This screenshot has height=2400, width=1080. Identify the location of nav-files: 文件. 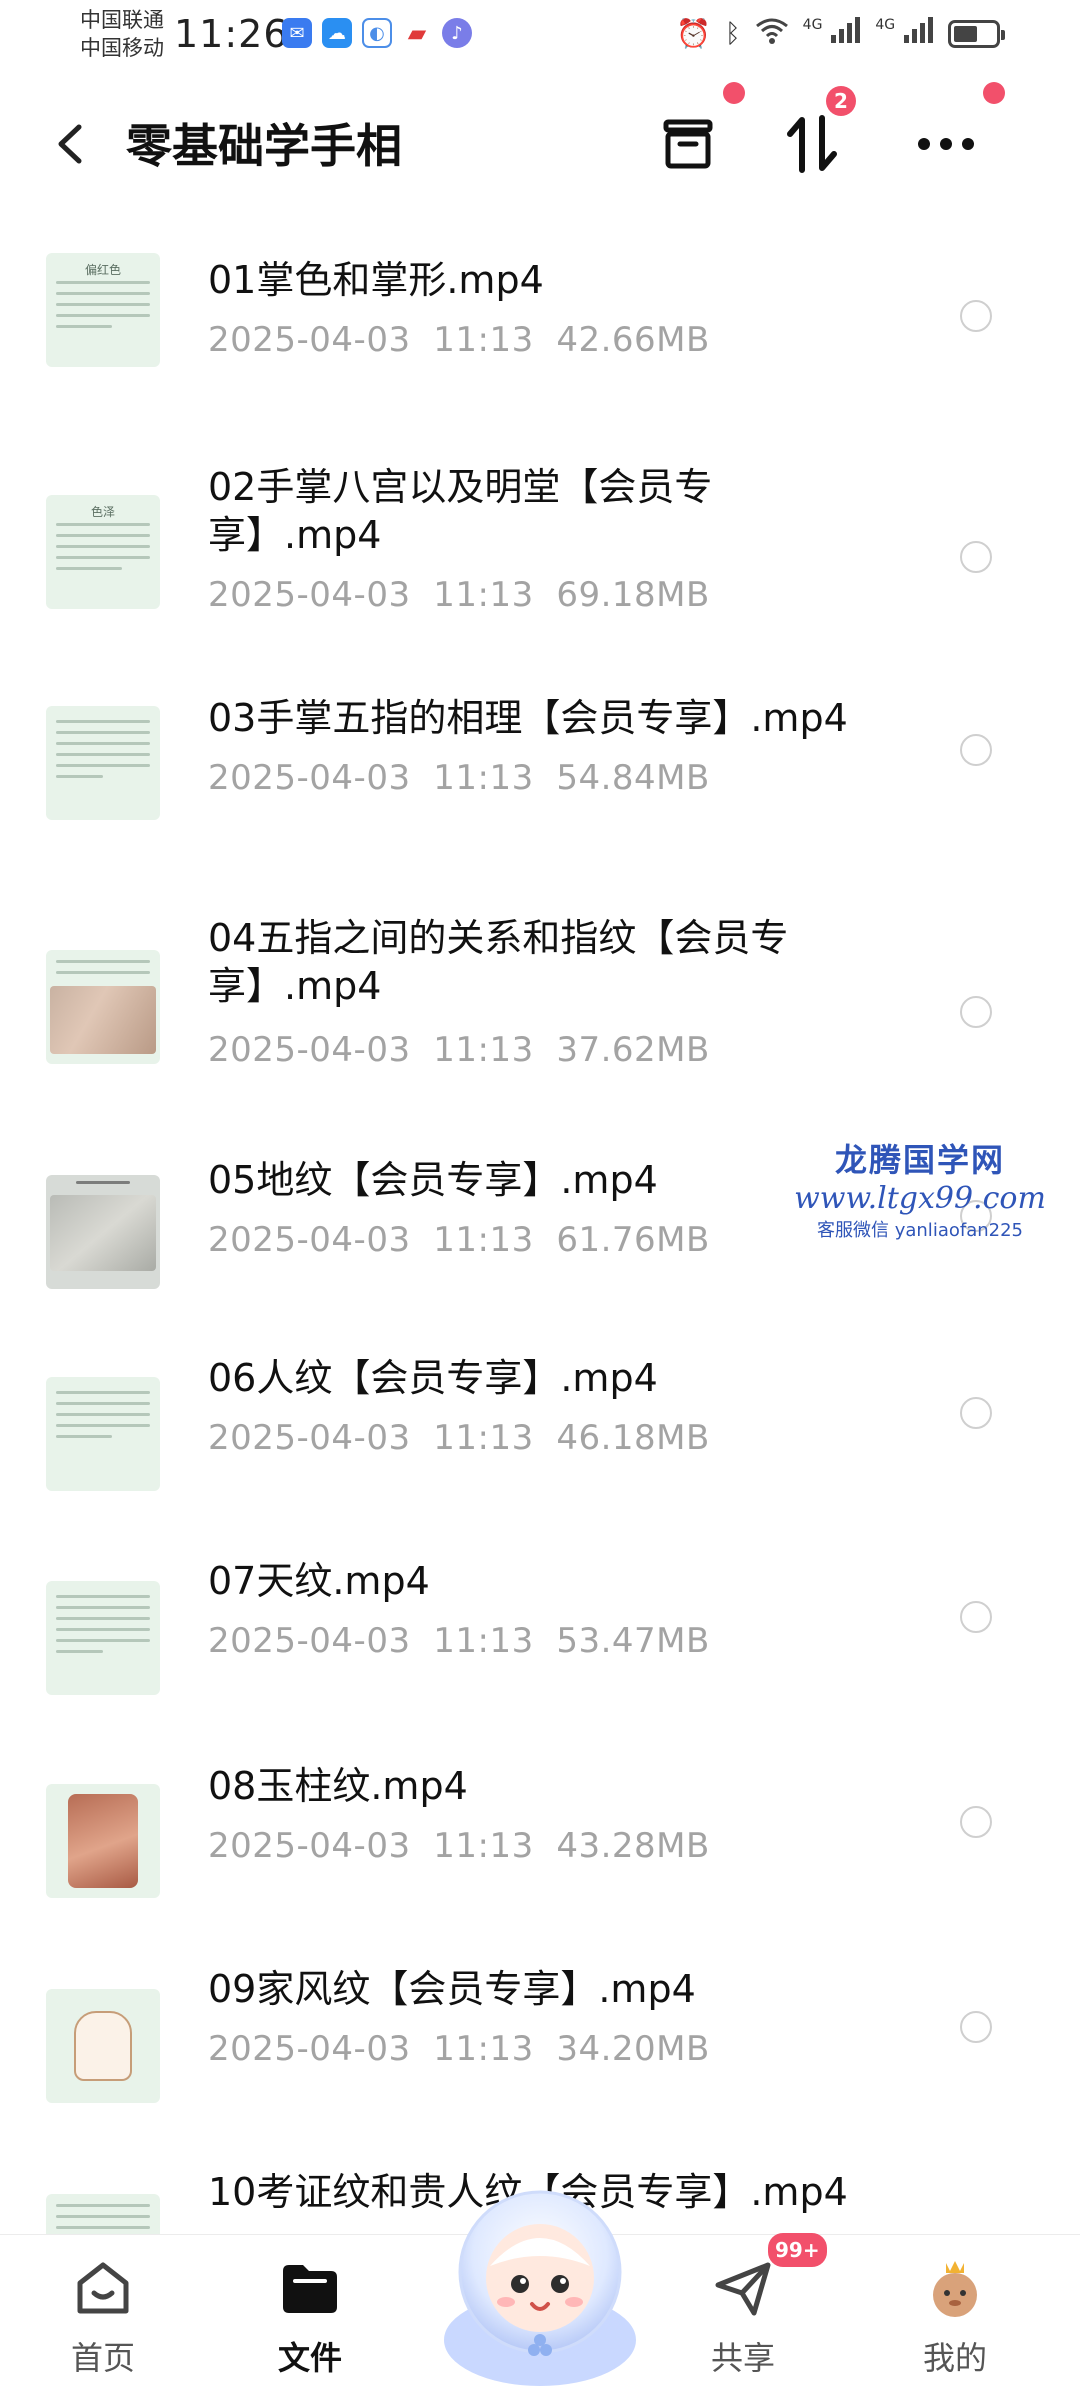
(310, 2318).